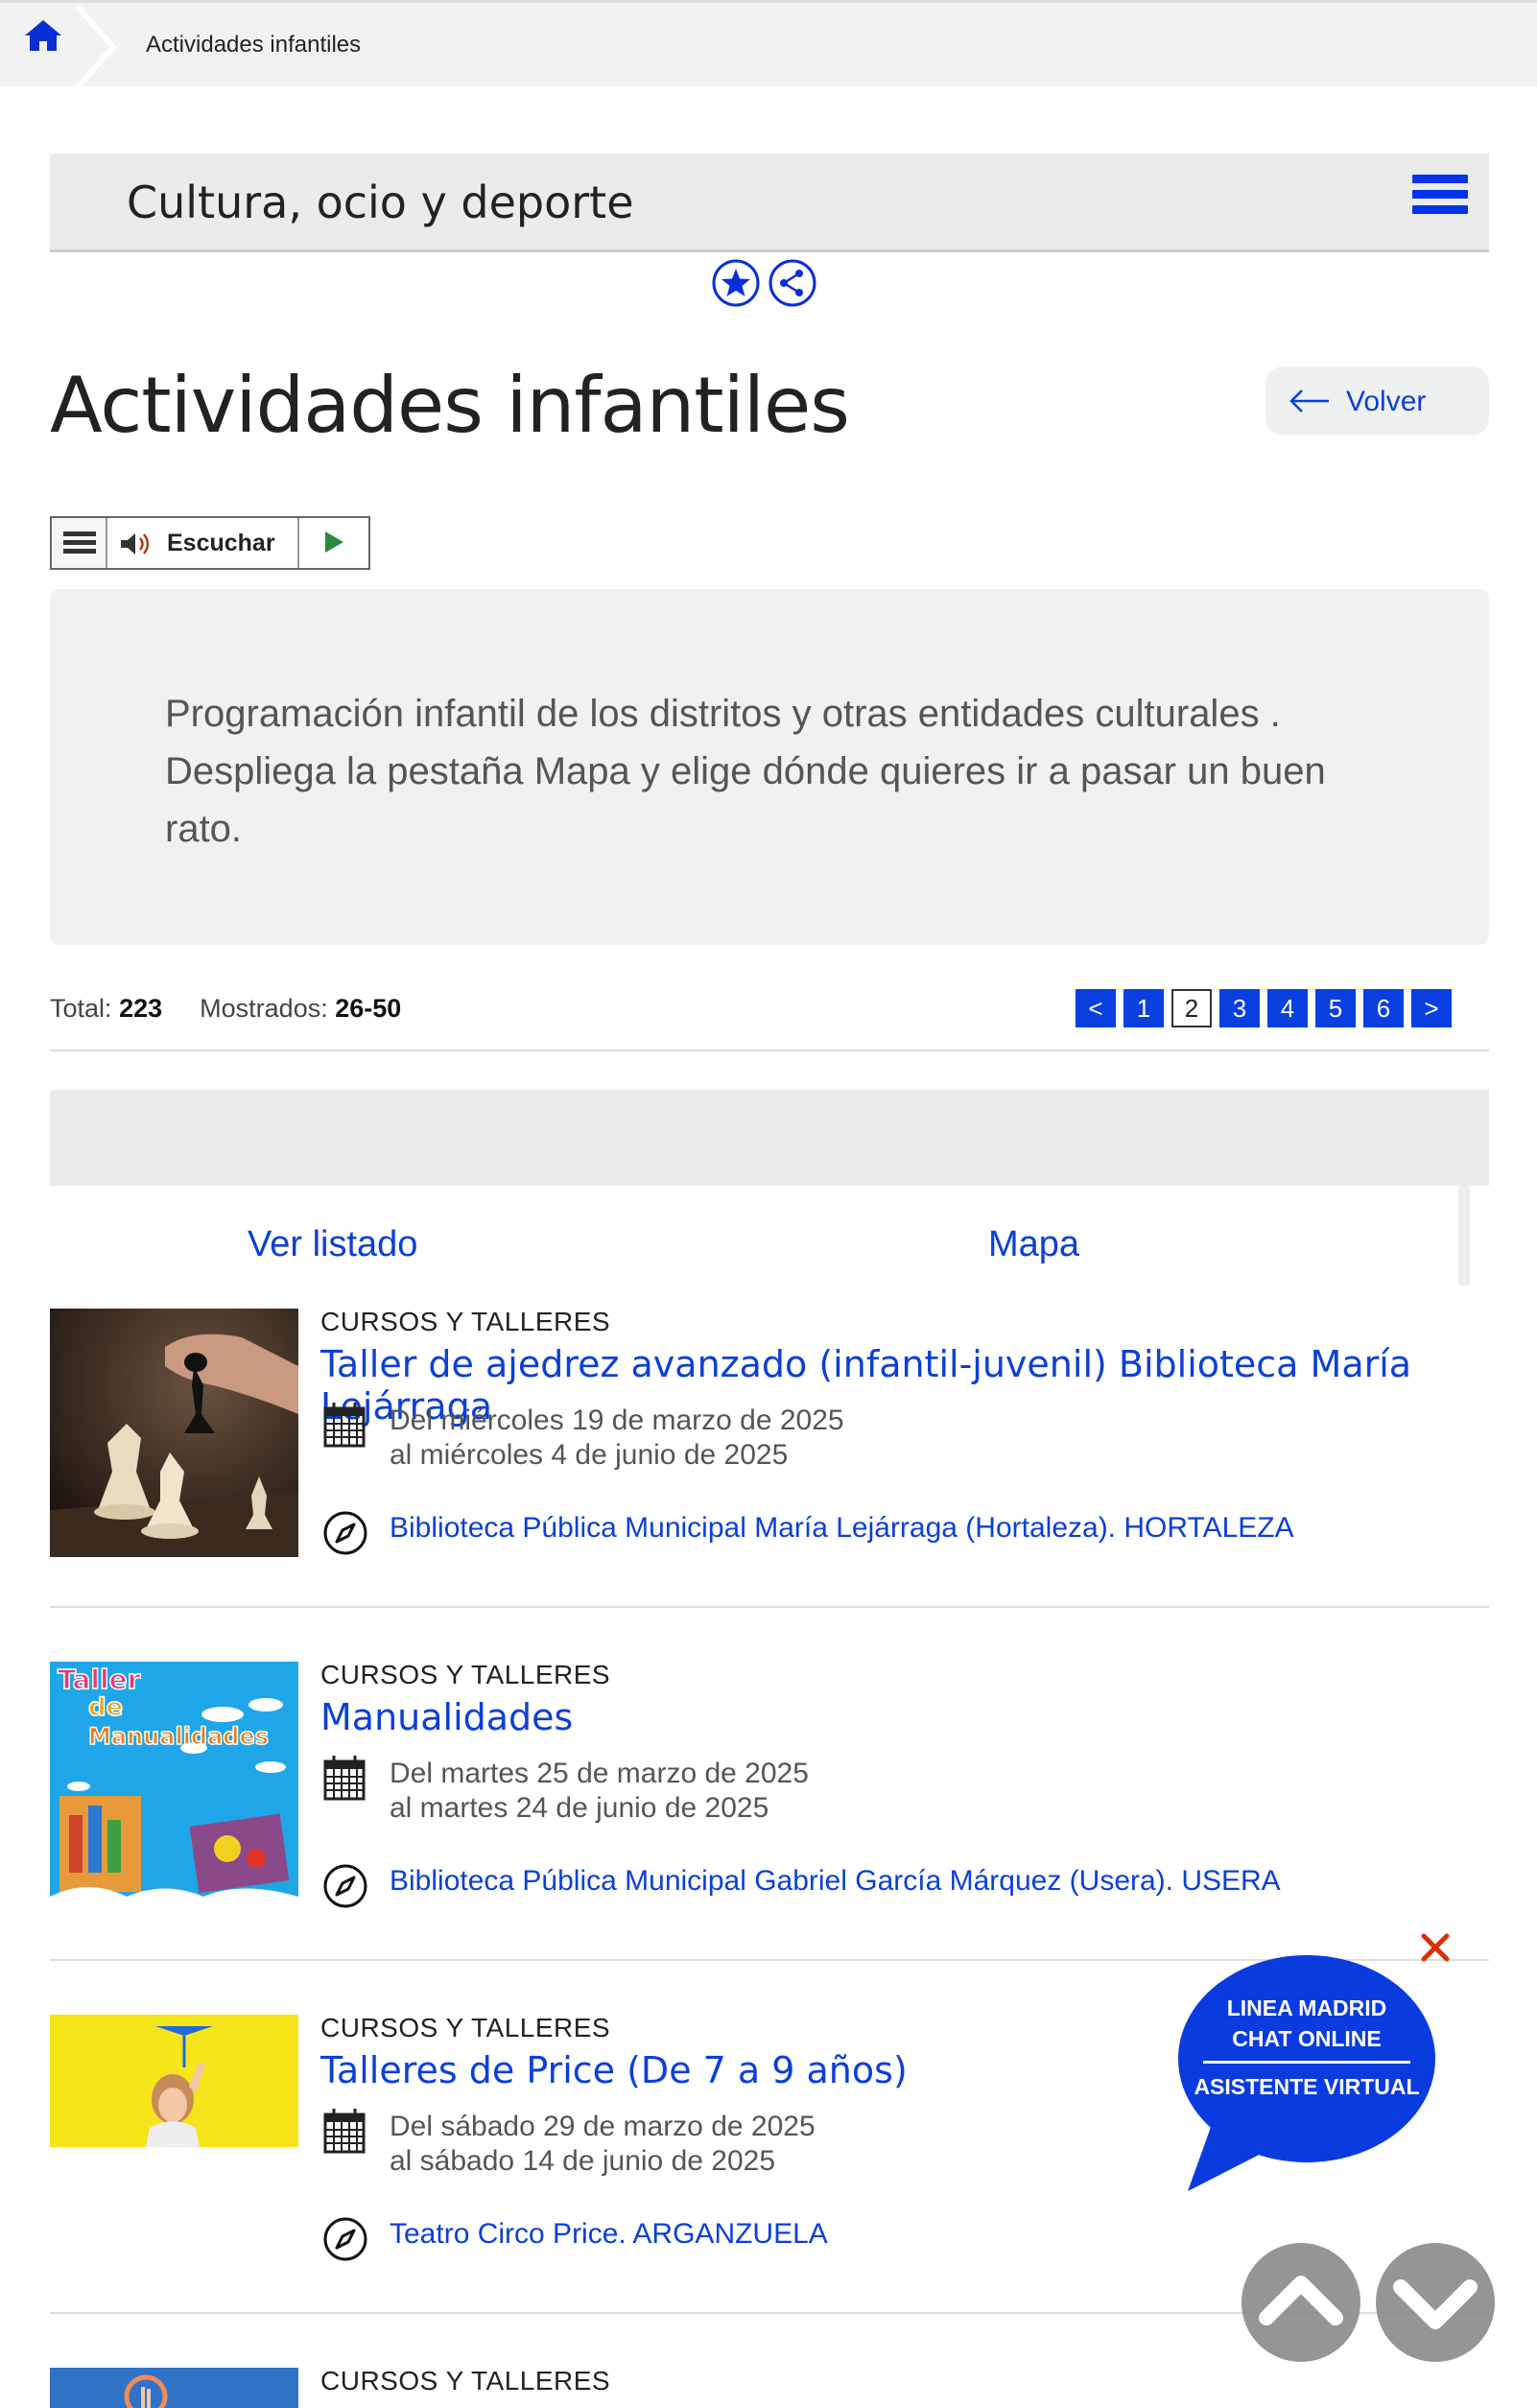  I want to click on results-summary: Total: 223 Mostrados: 26-50, so click(226, 1009).